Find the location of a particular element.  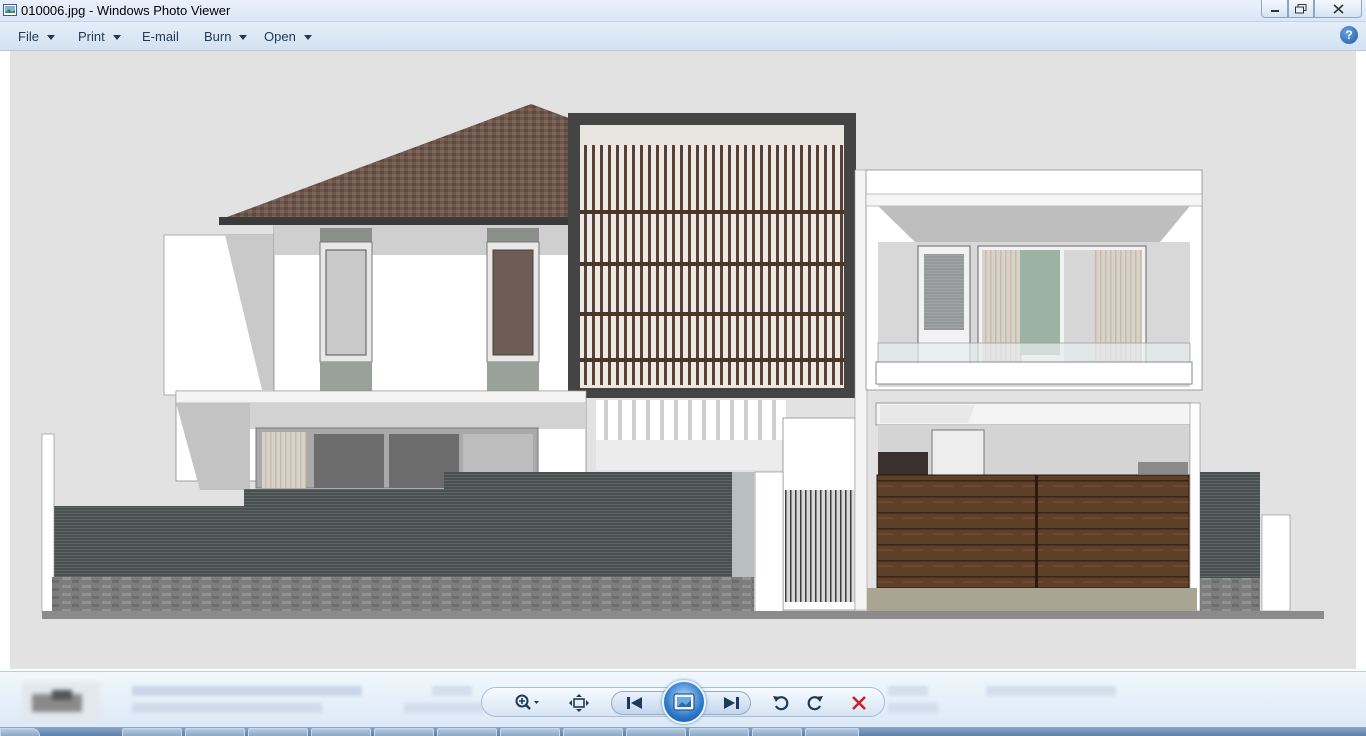

fit-window-icon is located at coordinates (579, 703).